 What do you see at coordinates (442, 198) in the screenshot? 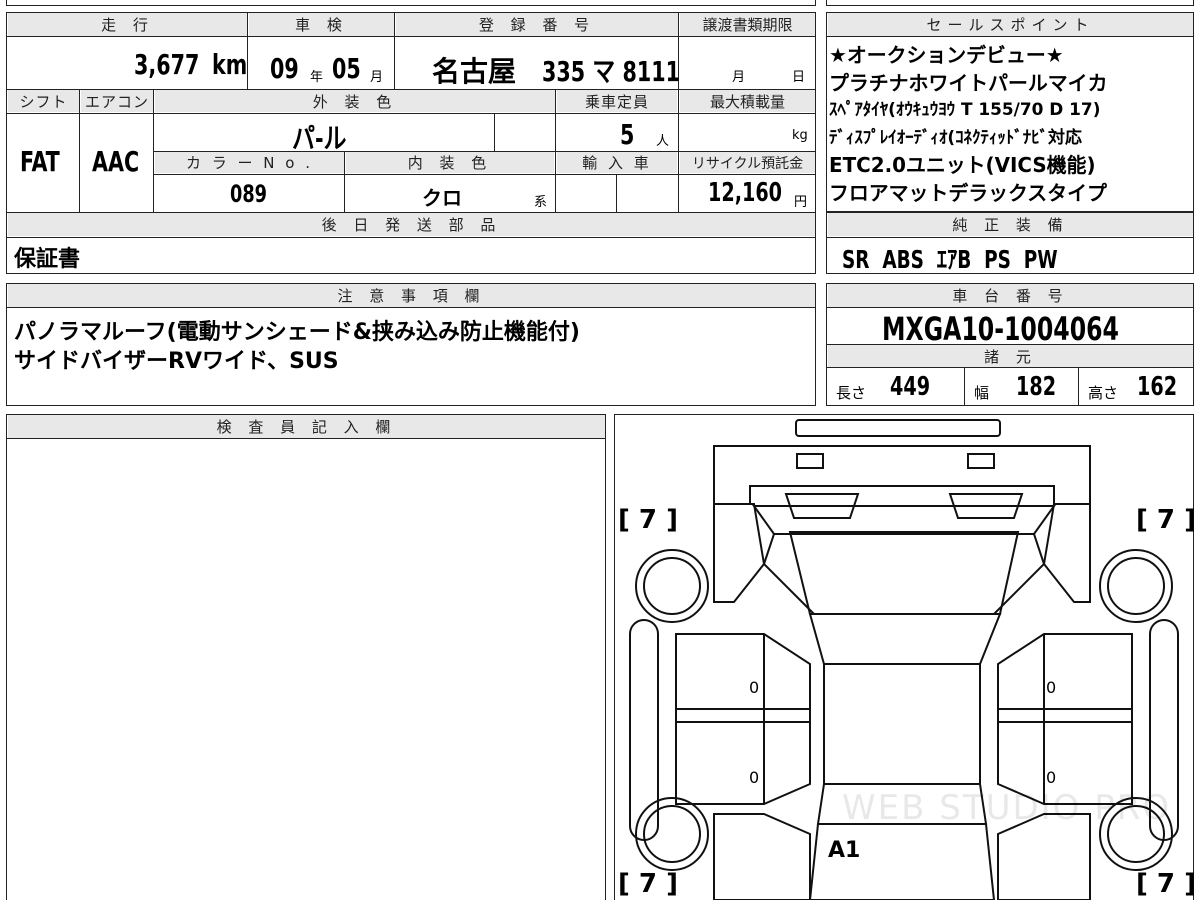
I see `interior-color-value: クロ` at bounding box center [442, 198].